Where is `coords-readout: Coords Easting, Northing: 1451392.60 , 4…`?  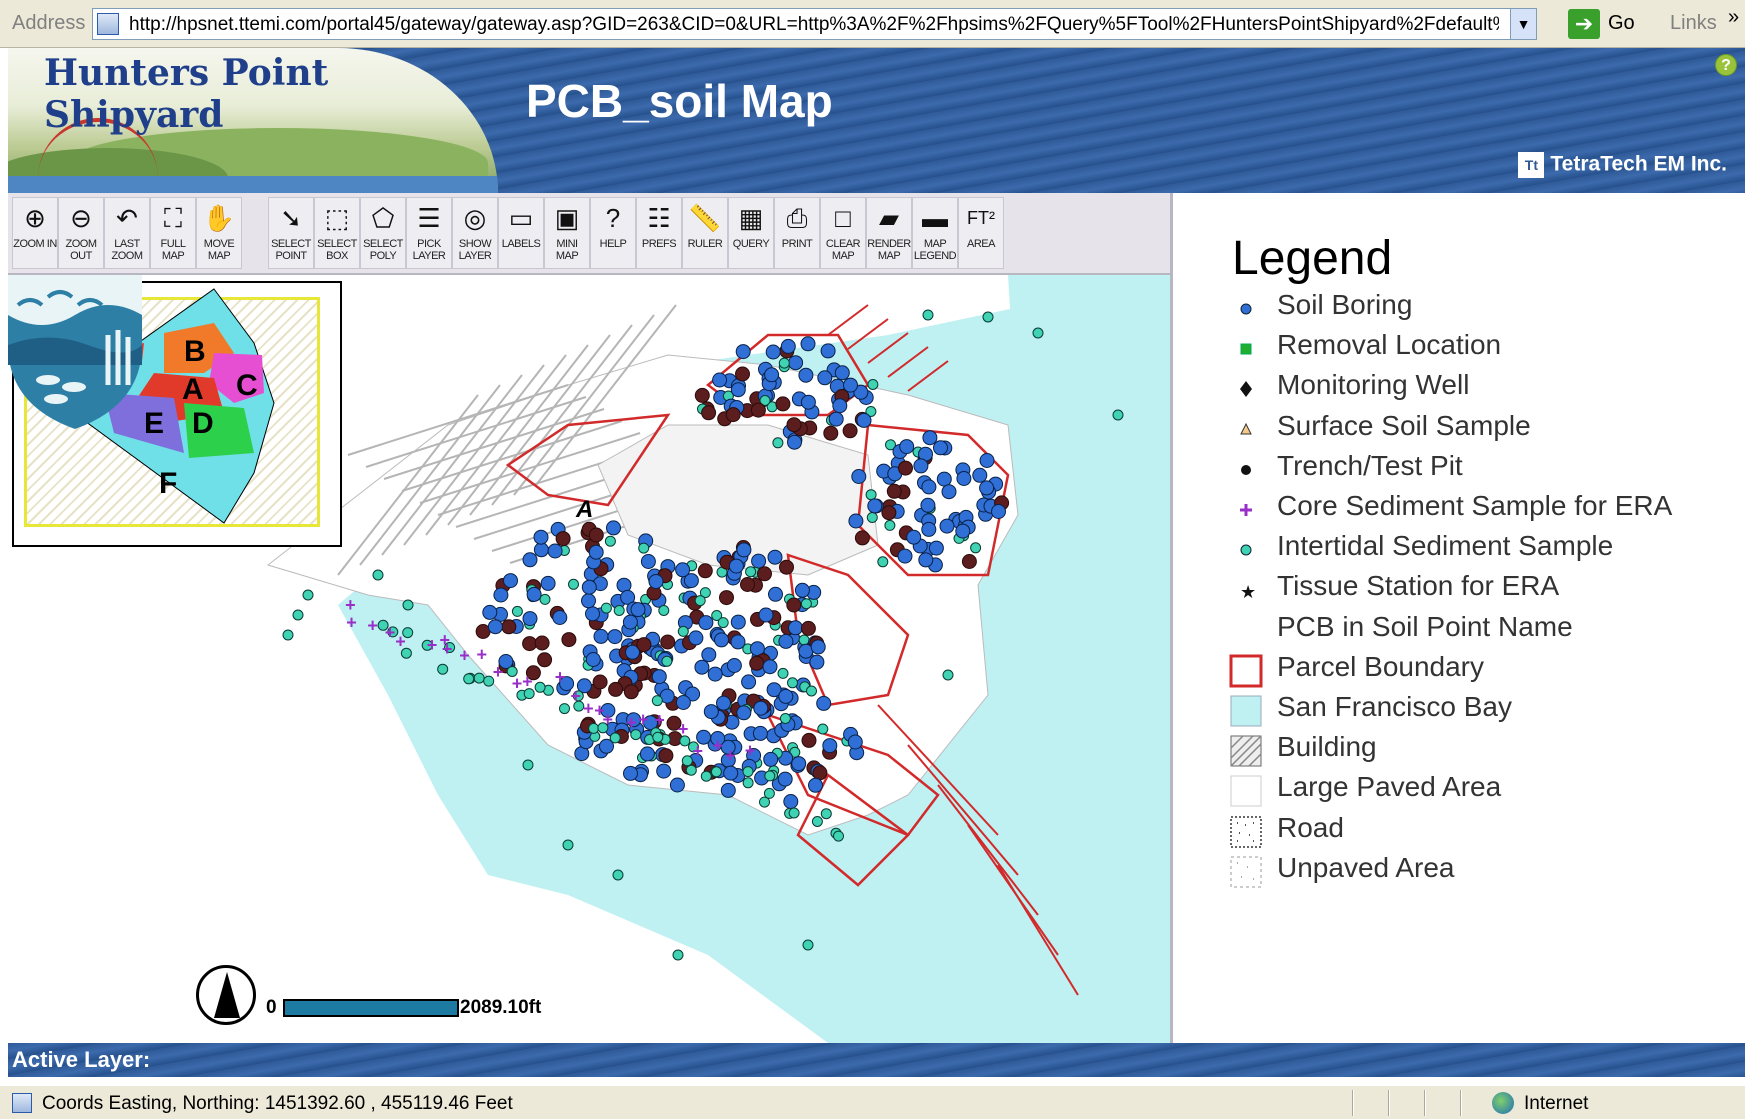 coords-readout: Coords Easting, Northing: 1451392.60 , 4… is located at coordinates (277, 1103).